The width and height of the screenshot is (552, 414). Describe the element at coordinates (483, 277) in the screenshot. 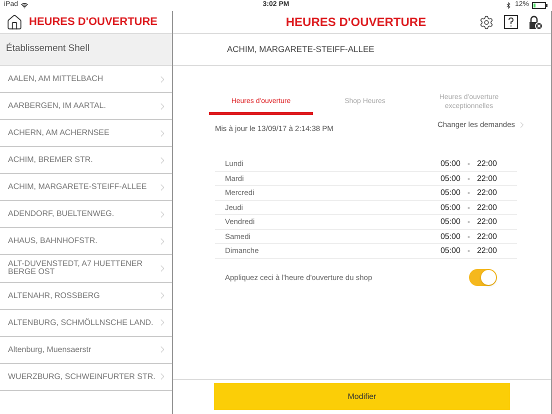

I see `apply-shop-toggle` at that location.